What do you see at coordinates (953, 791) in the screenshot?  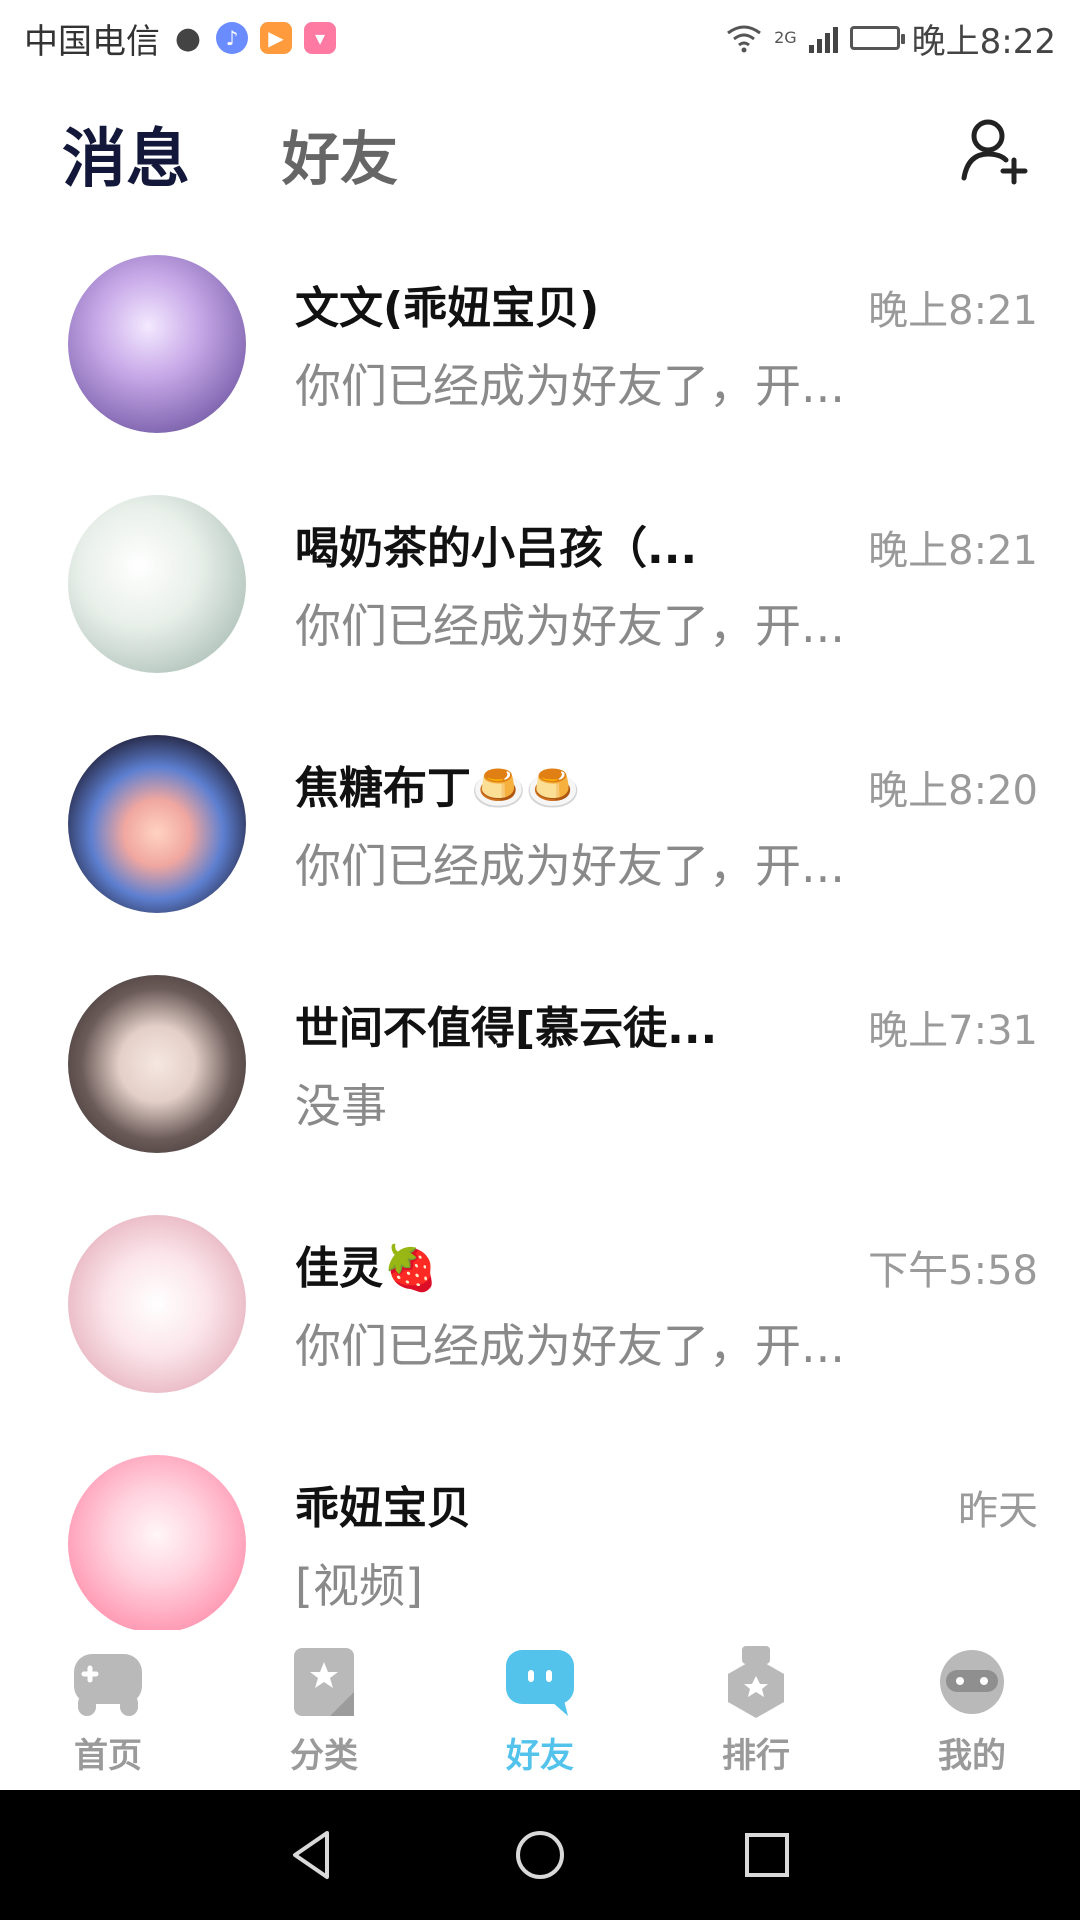 I see `message-time: 晚上8:20` at bounding box center [953, 791].